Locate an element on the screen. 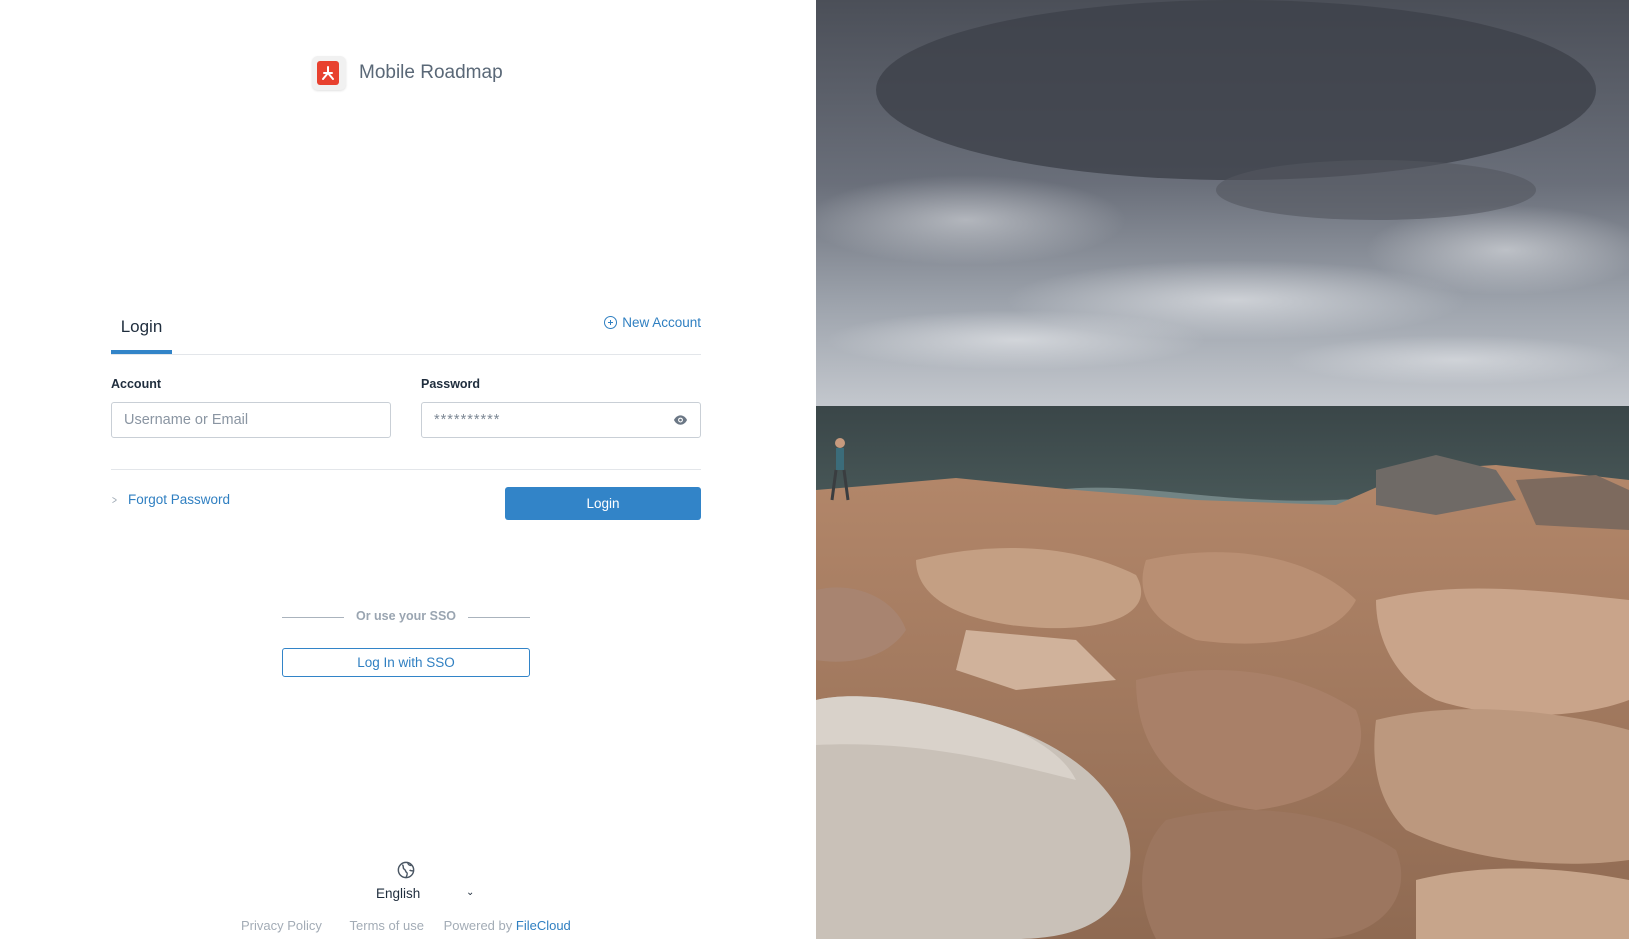 This screenshot has width=1629, height=939. chevron-down-icon: ⌄ is located at coordinates (470, 892).